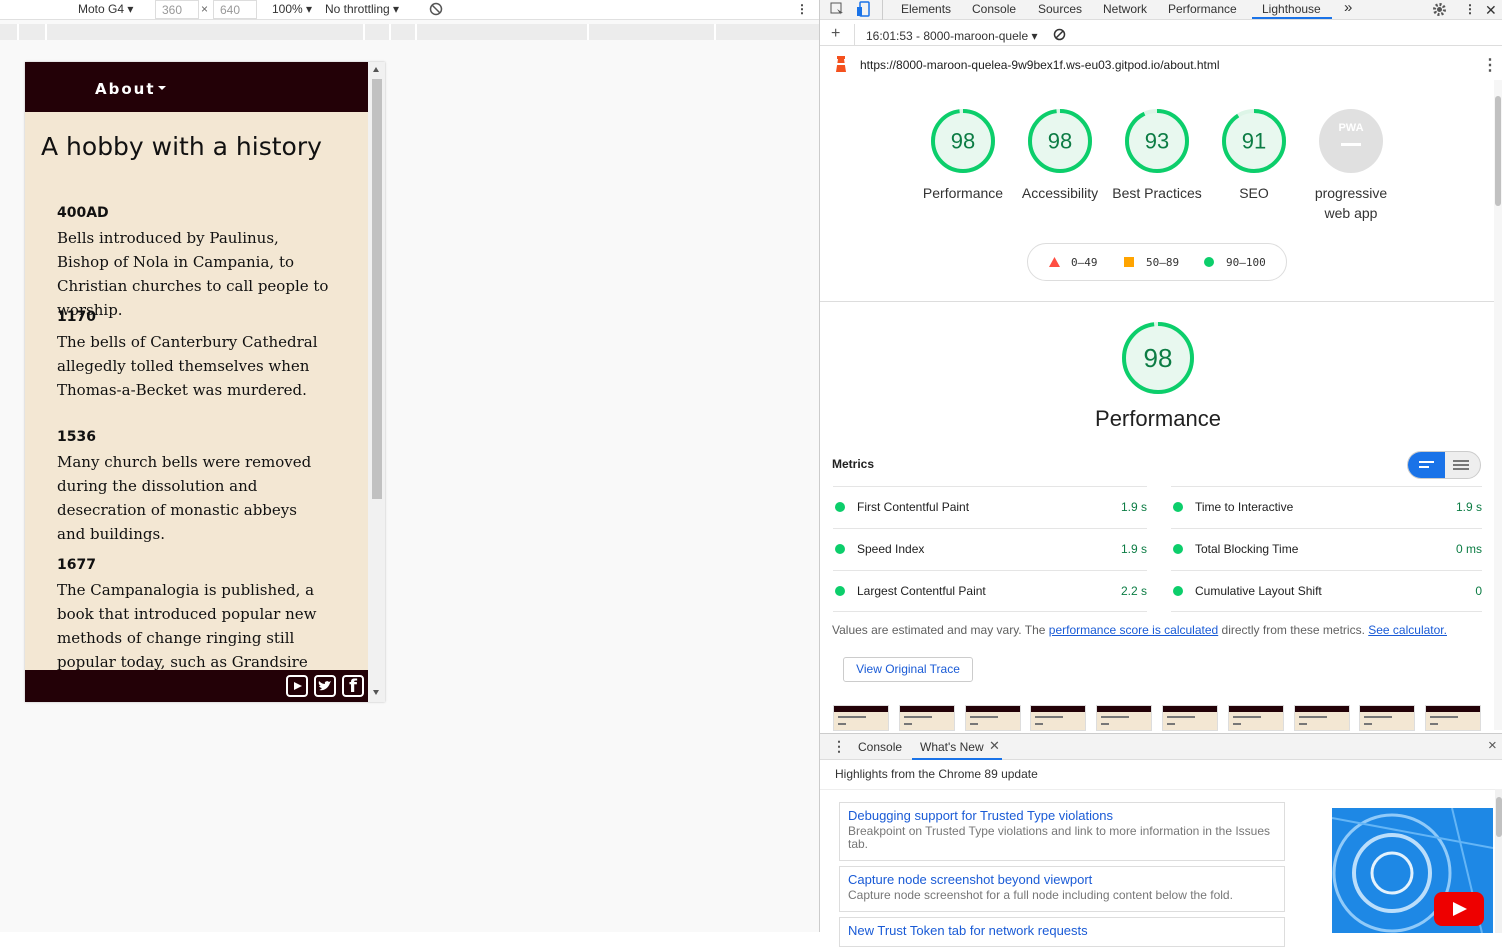 The image size is (1502, 947). What do you see at coordinates (835, 34) in the screenshot?
I see `new-report-icon: +` at bounding box center [835, 34].